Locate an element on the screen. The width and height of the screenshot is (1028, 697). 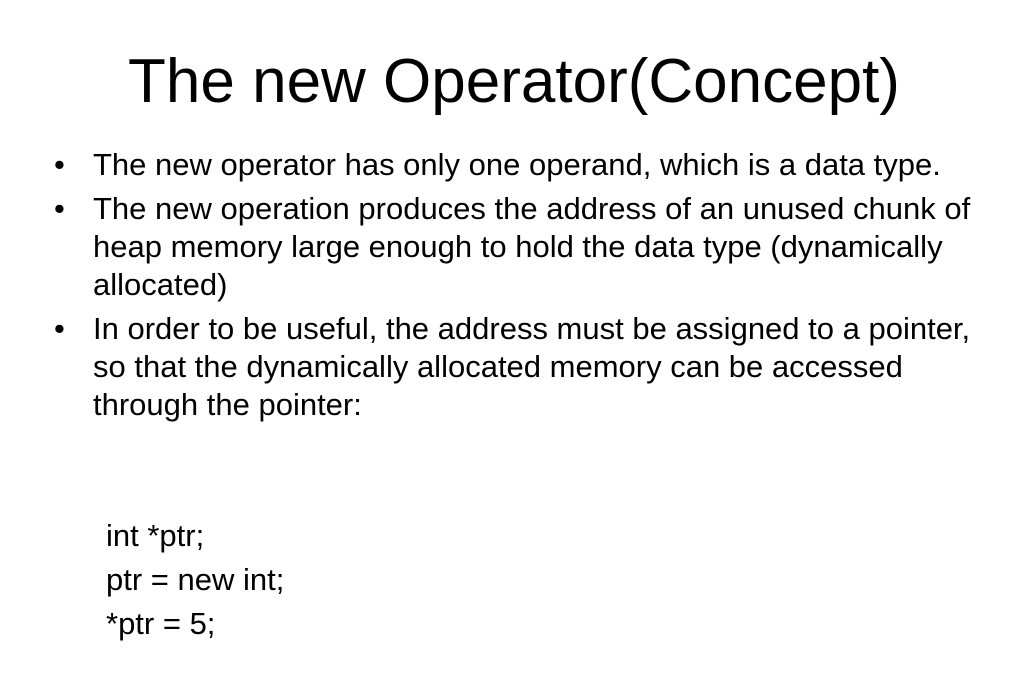
code-line: ptr = new int; is located at coordinates (195, 579).